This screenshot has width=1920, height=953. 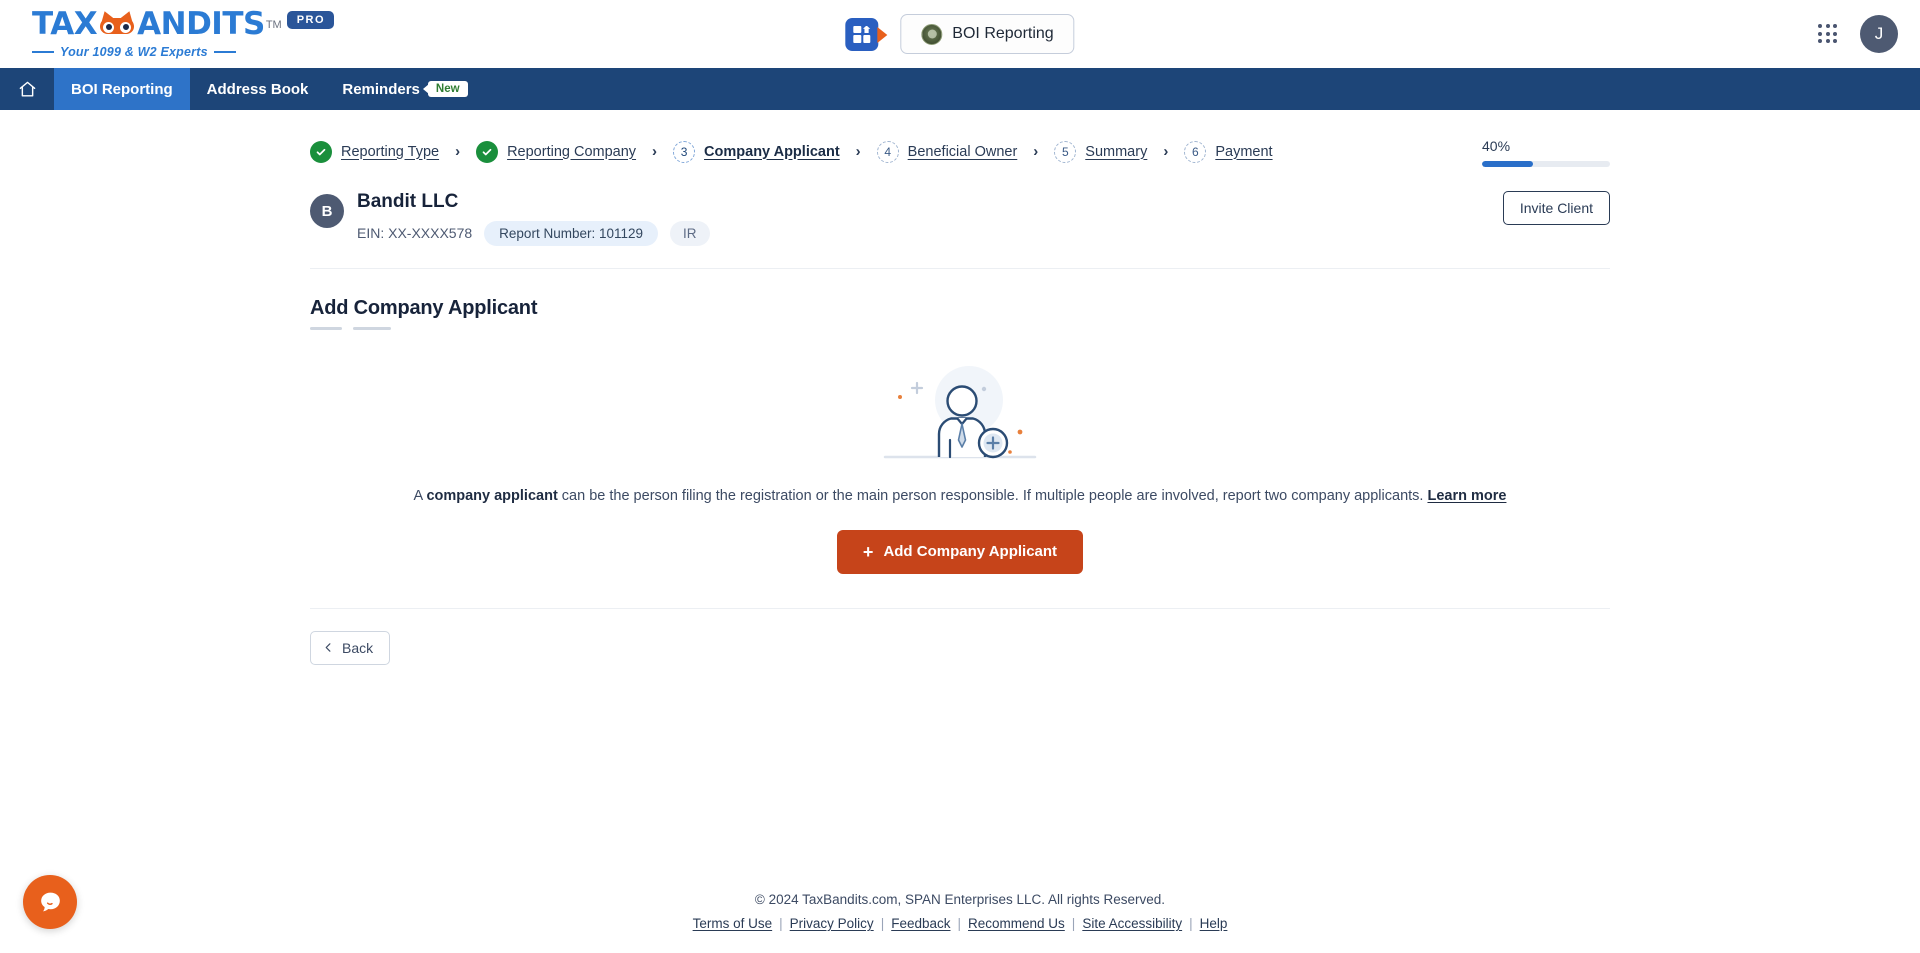 I want to click on nav-item-reminders: Reminders New, so click(x=404, y=89).